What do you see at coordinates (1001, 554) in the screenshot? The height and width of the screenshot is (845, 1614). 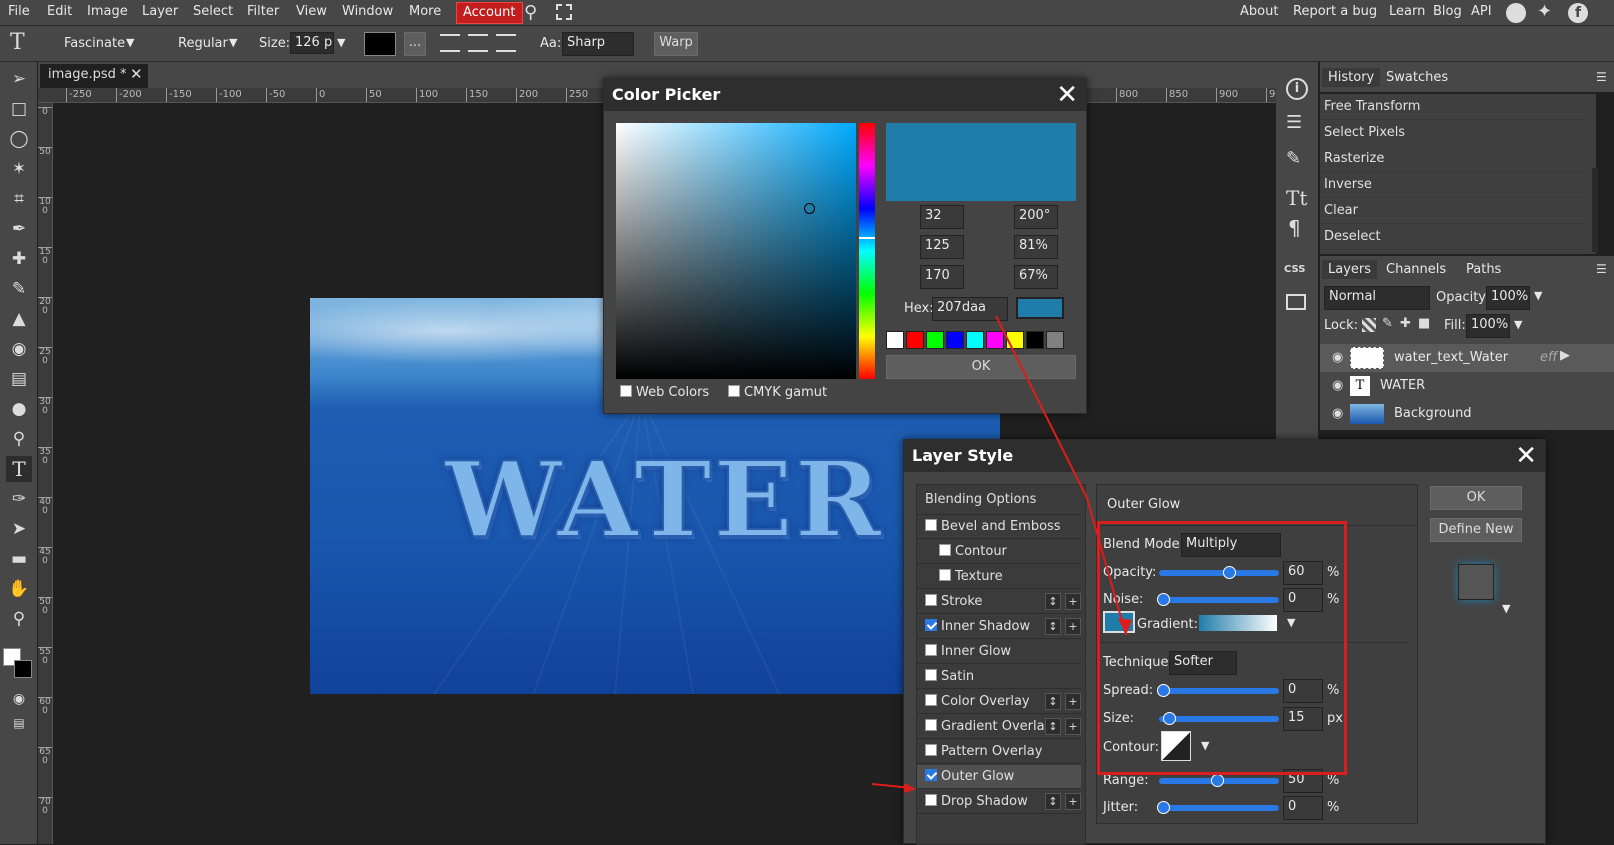 I see `annotation-arrows` at bounding box center [1001, 554].